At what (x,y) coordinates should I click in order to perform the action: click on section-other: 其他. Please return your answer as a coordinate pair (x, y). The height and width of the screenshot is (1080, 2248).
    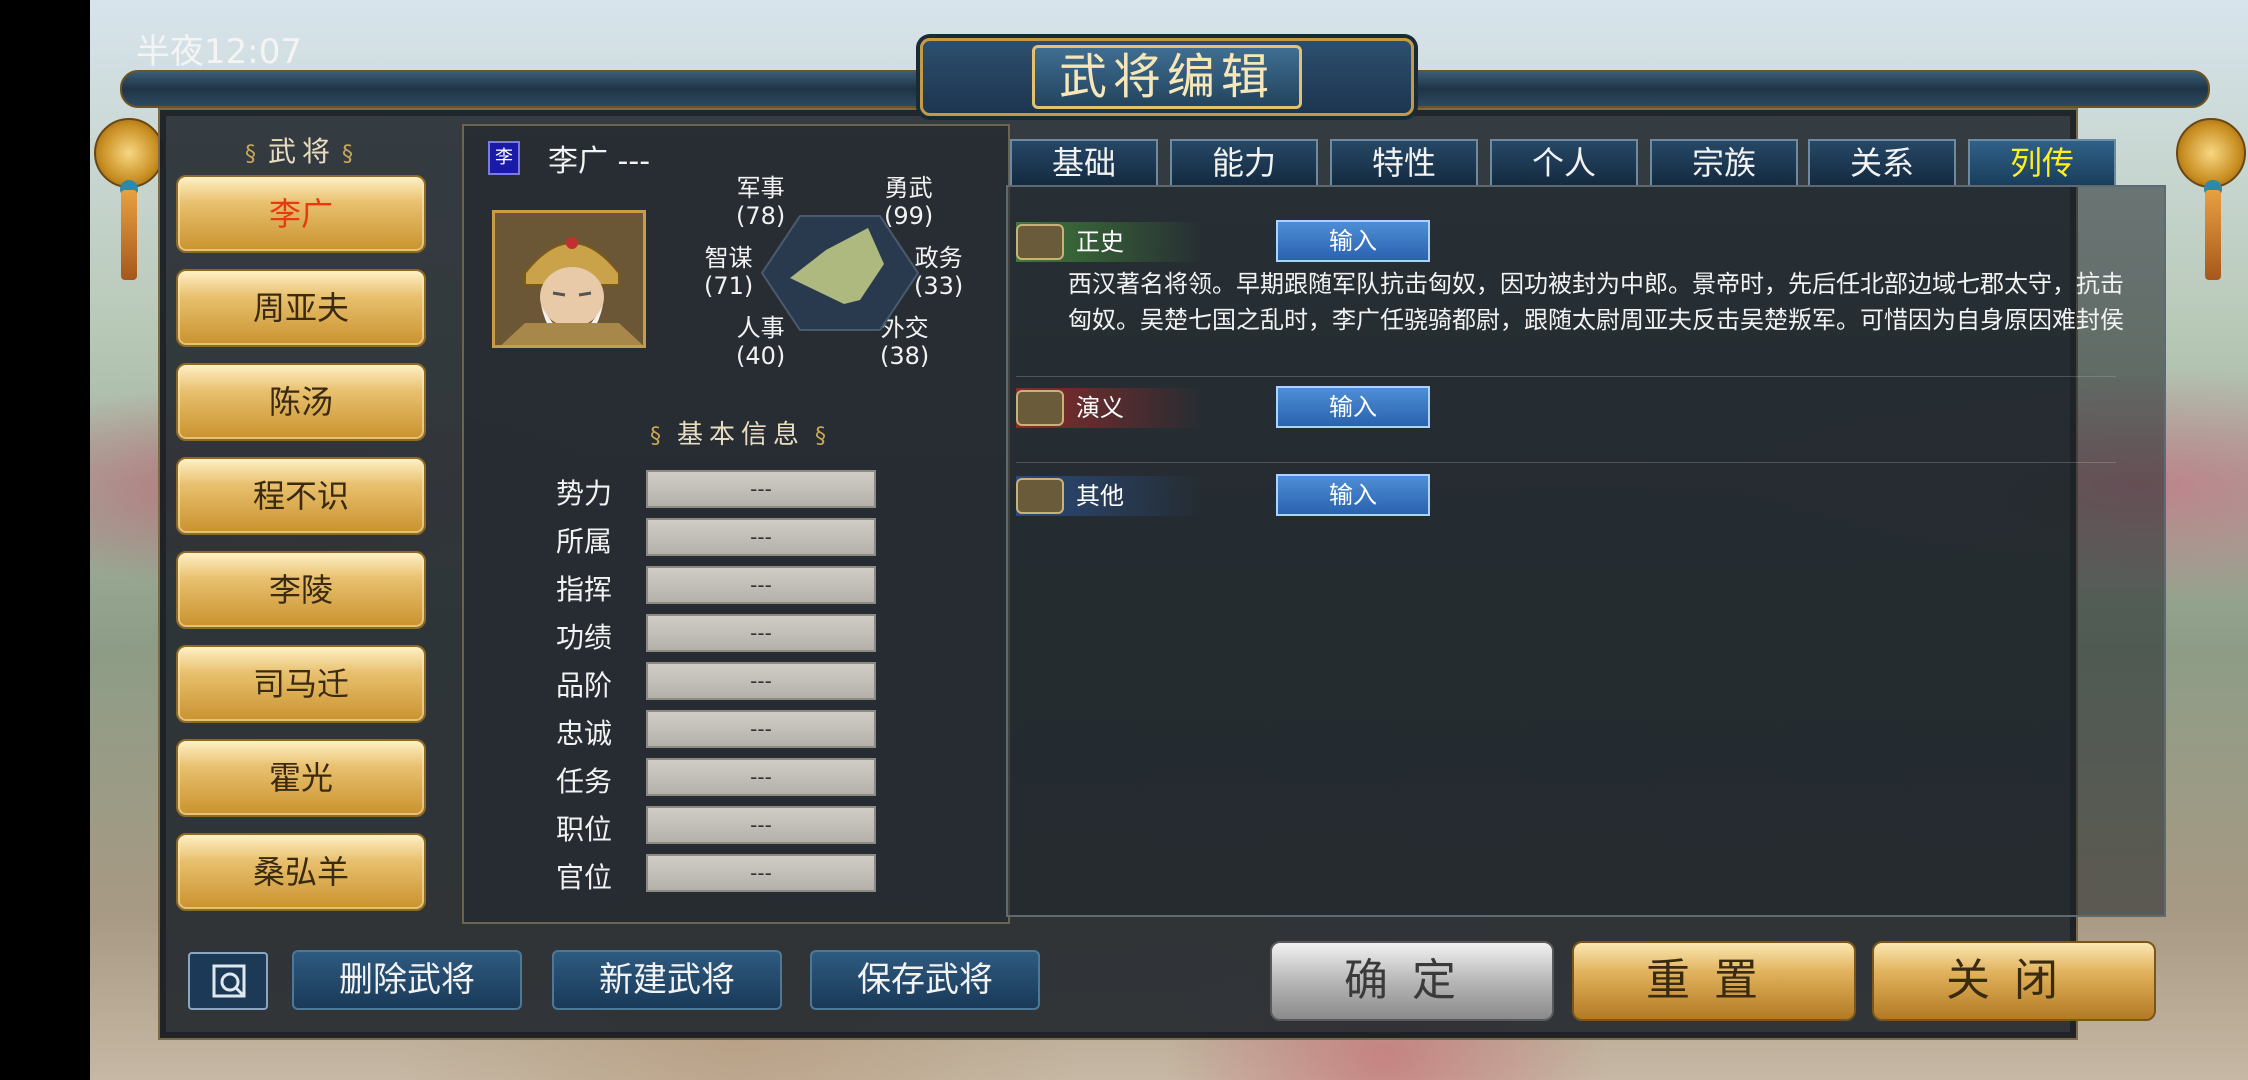
    Looking at the image, I should click on (1109, 496).